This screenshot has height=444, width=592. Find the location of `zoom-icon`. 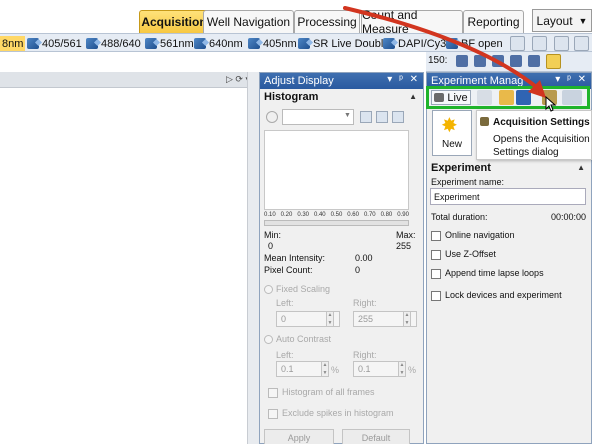

zoom-icon is located at coordinates (272, 117).